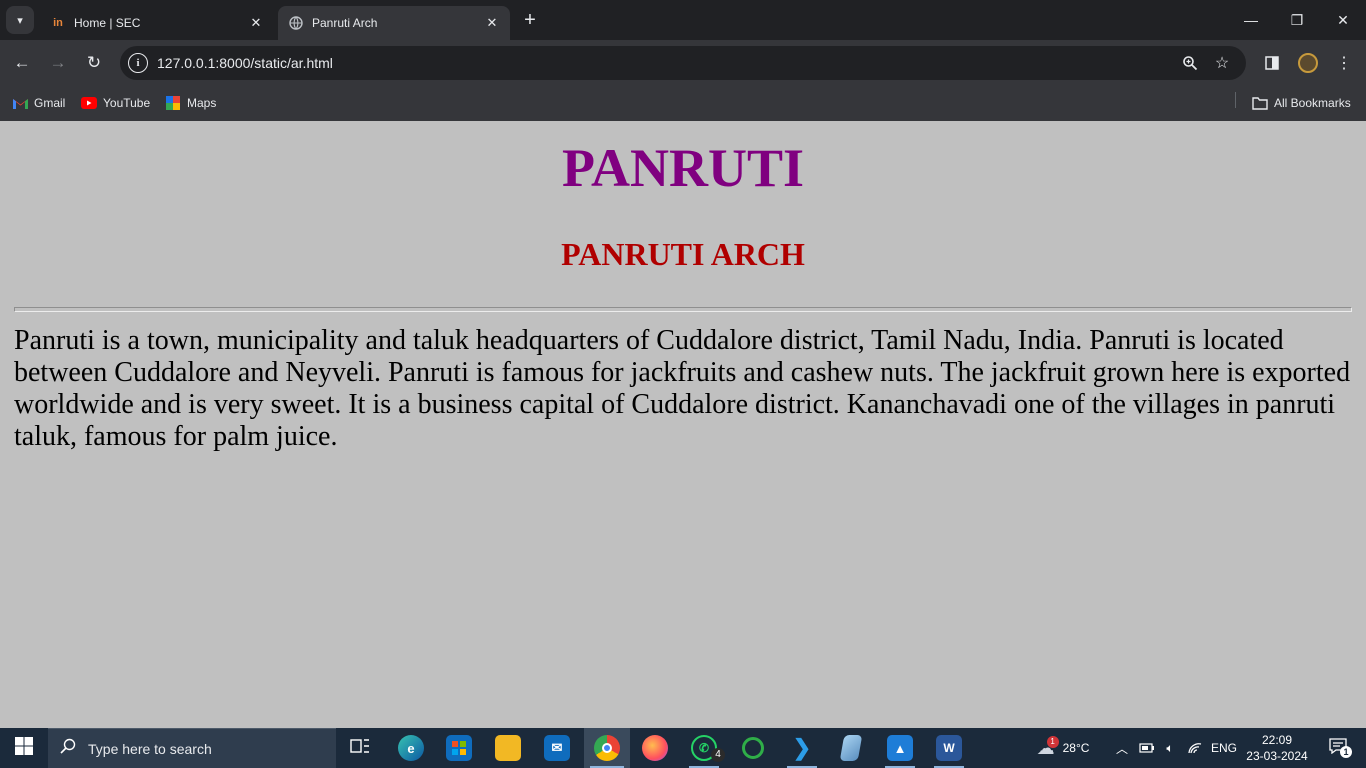 The width and height of the screenshot is (1366, 768). I want to click on folder-icon, so click(508, 748).